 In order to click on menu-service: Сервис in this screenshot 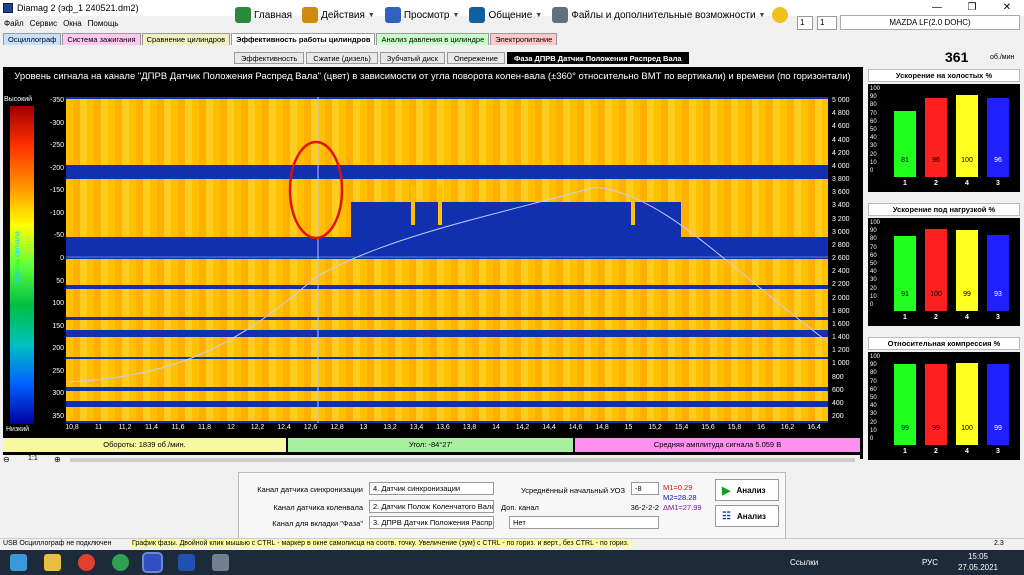, I will do `click(43, 23)`.